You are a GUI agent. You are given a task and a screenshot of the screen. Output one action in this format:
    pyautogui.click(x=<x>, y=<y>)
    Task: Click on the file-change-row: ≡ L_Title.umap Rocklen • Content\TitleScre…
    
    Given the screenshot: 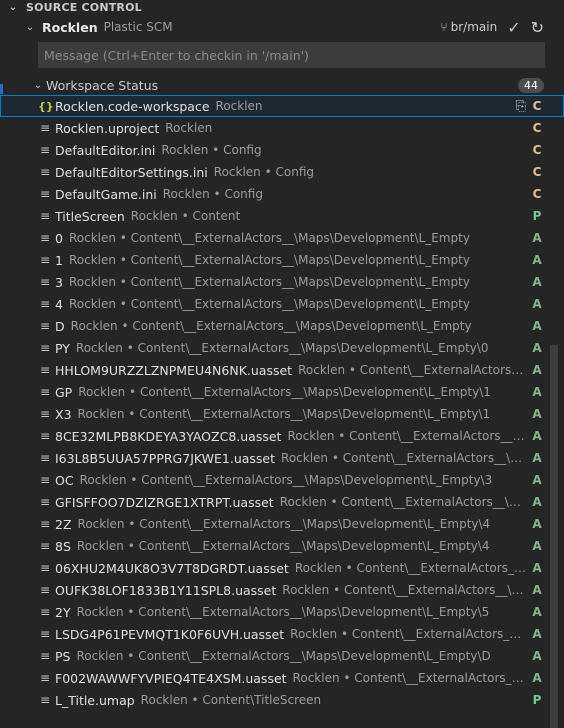 What is the action you would take?
    pyautogui.click(x=282, y=700)
    